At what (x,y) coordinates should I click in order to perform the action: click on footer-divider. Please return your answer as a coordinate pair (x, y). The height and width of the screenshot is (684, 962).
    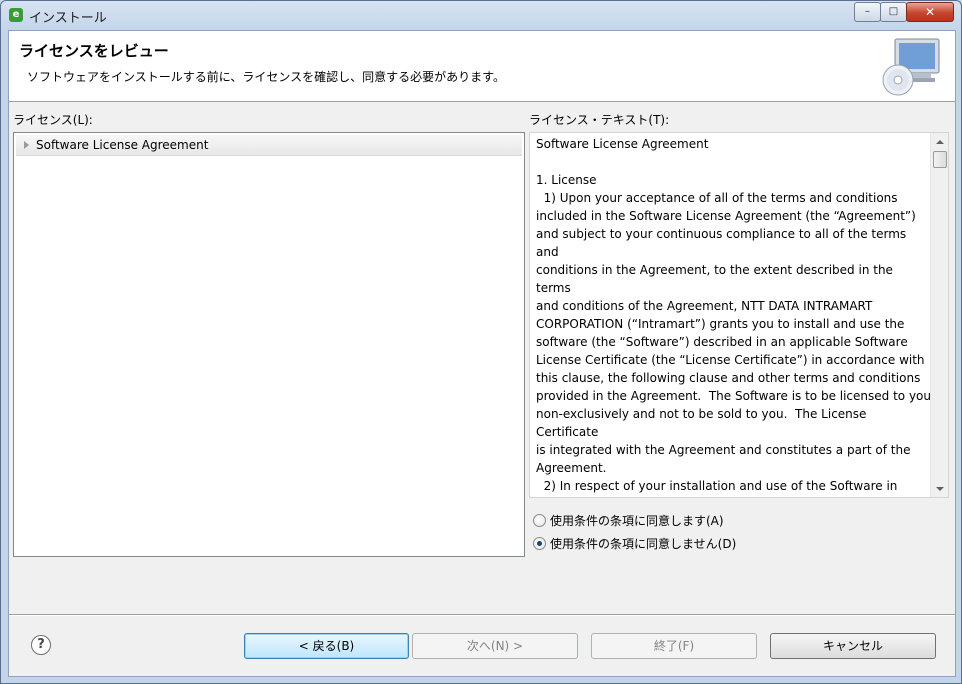
    Looking at the image, I should click on (482, 615).